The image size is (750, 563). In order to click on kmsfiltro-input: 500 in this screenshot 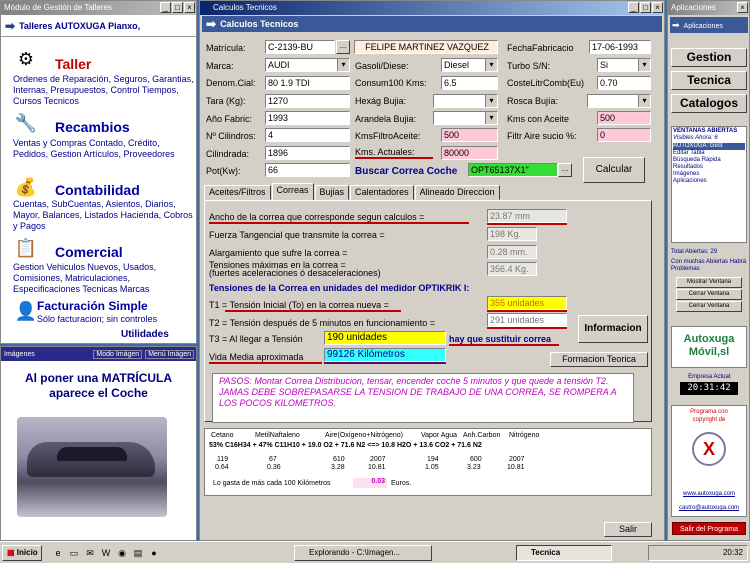, I will do `click(469, 135)`.